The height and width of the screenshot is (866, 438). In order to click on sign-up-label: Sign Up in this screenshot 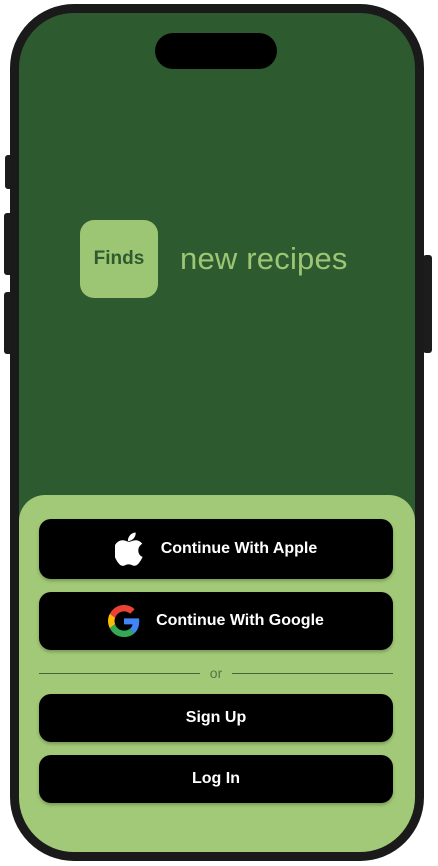, I will do `click(216, 717)`.